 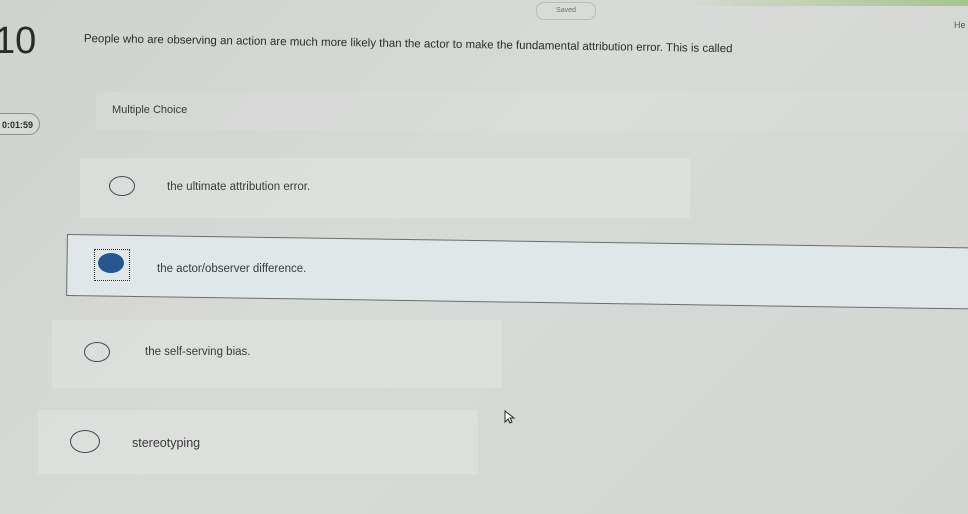 What do you see at coordinates (166, 443) in the screenshot?
I see `answer-option-4-label: stereotyping` at bounding box center [166, 443].